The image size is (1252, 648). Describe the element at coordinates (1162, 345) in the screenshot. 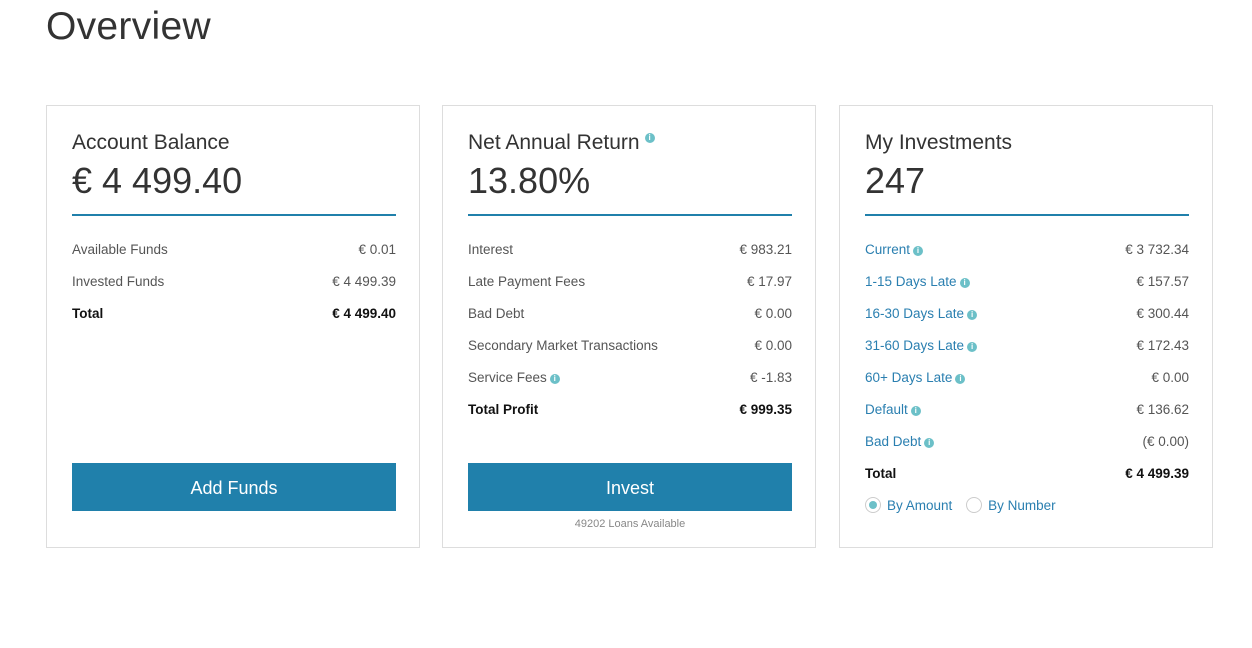

I see `row-value: € 172.43` at that location.